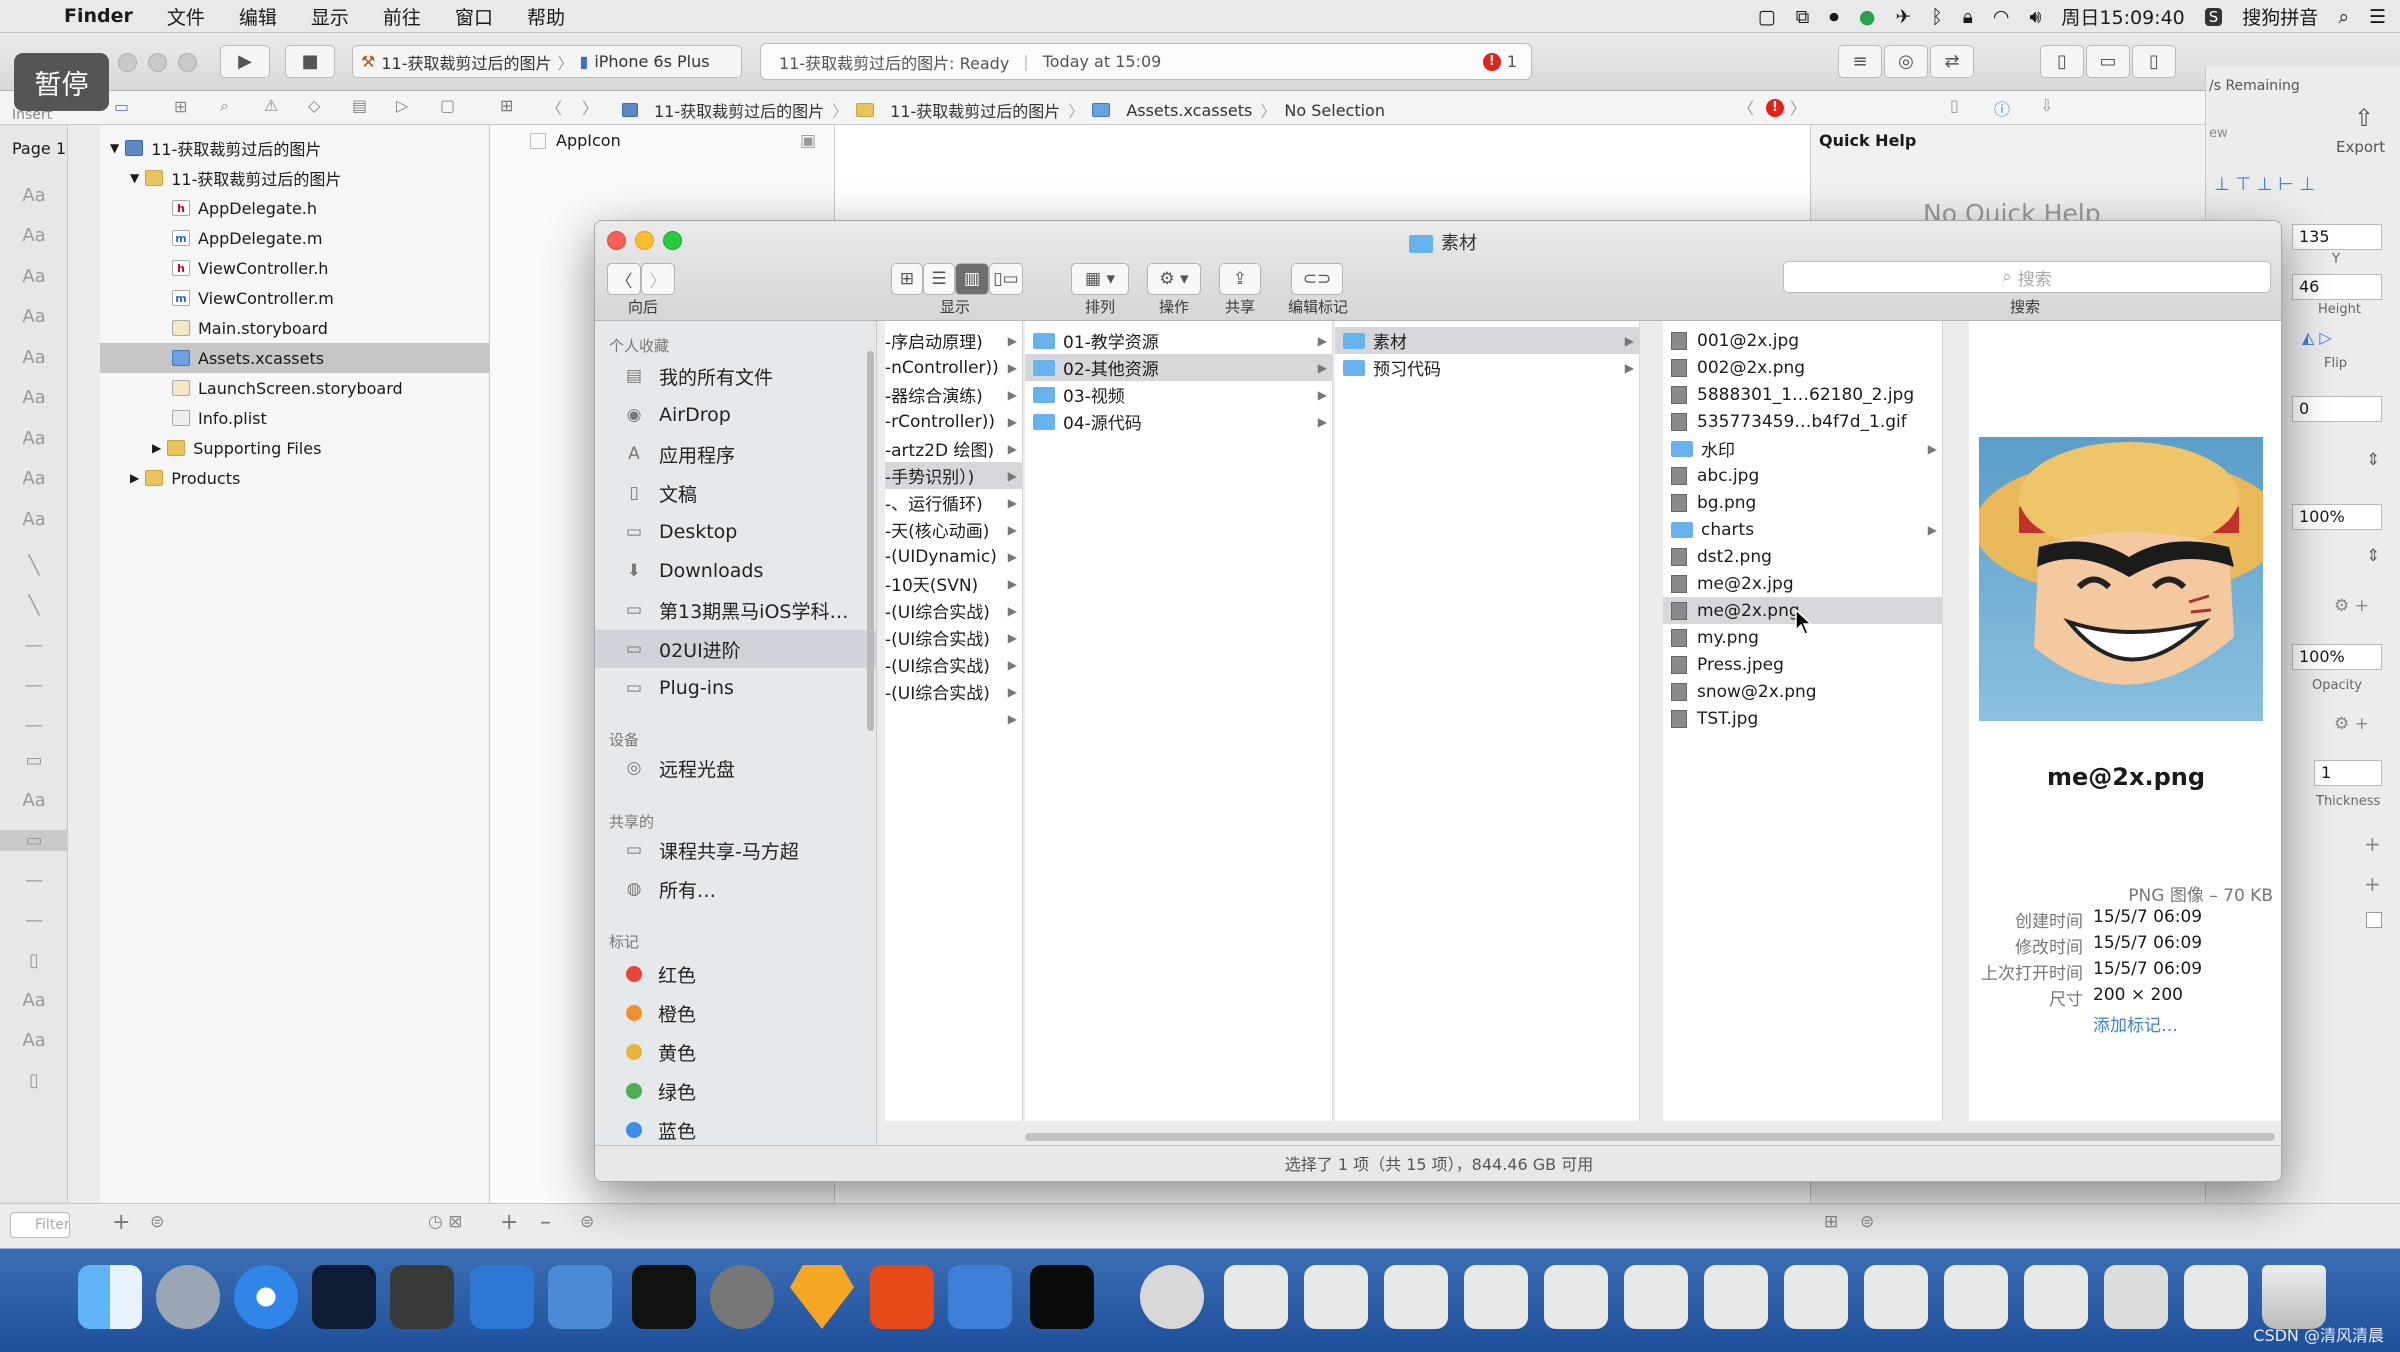 The height and width of the screenshot is (1352, 2400). What do you see at coordinates (735, 415) in the screenshot?
I see `sidebar-item-airdrop: ◉ AirDrop` at bounding box center [735, 415].